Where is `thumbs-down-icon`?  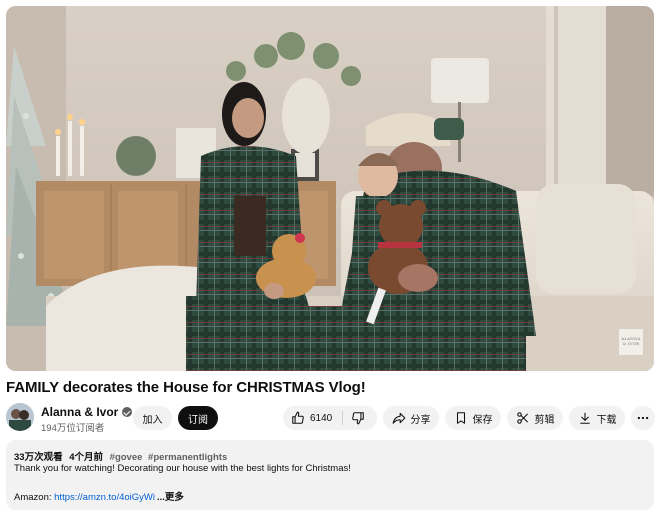
thumbs-down-icon is located at coordinates (358, 418).